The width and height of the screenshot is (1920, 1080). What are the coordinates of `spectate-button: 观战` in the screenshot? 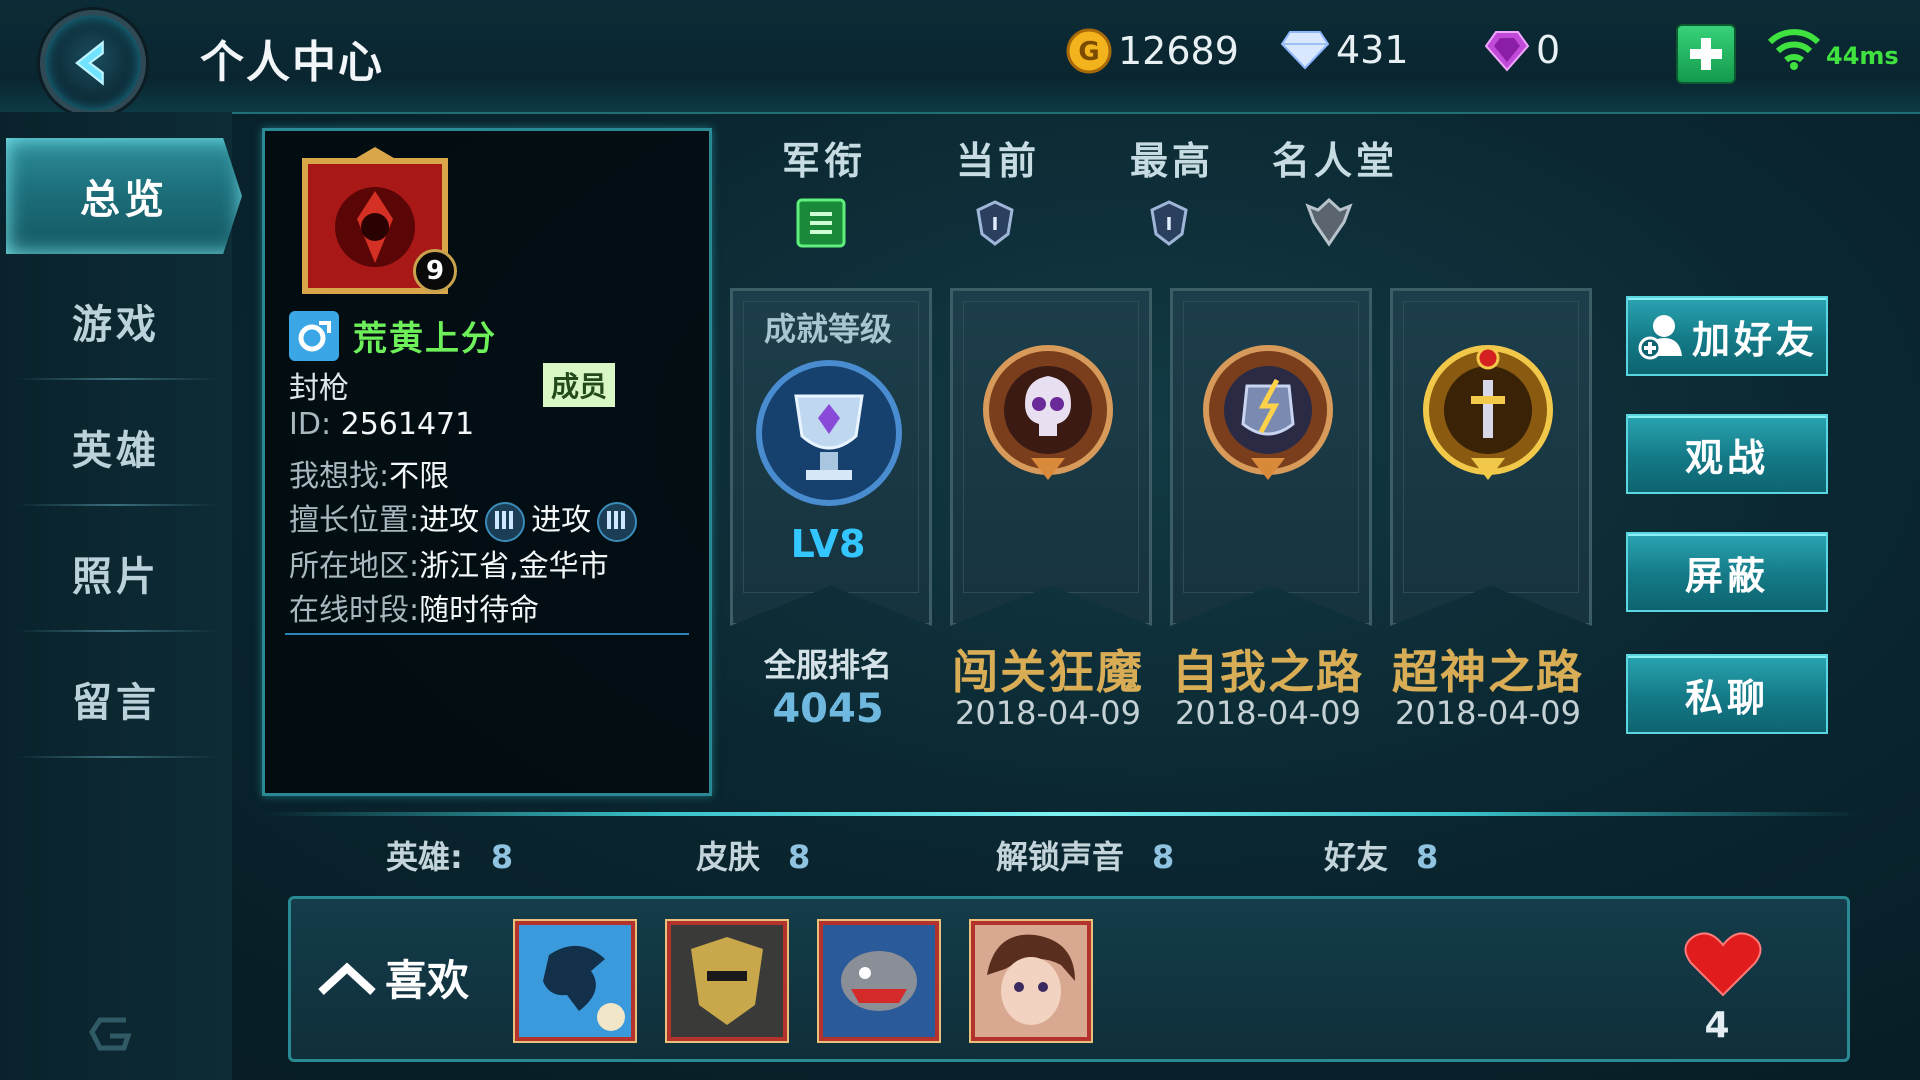 It's located at (1727, 454).